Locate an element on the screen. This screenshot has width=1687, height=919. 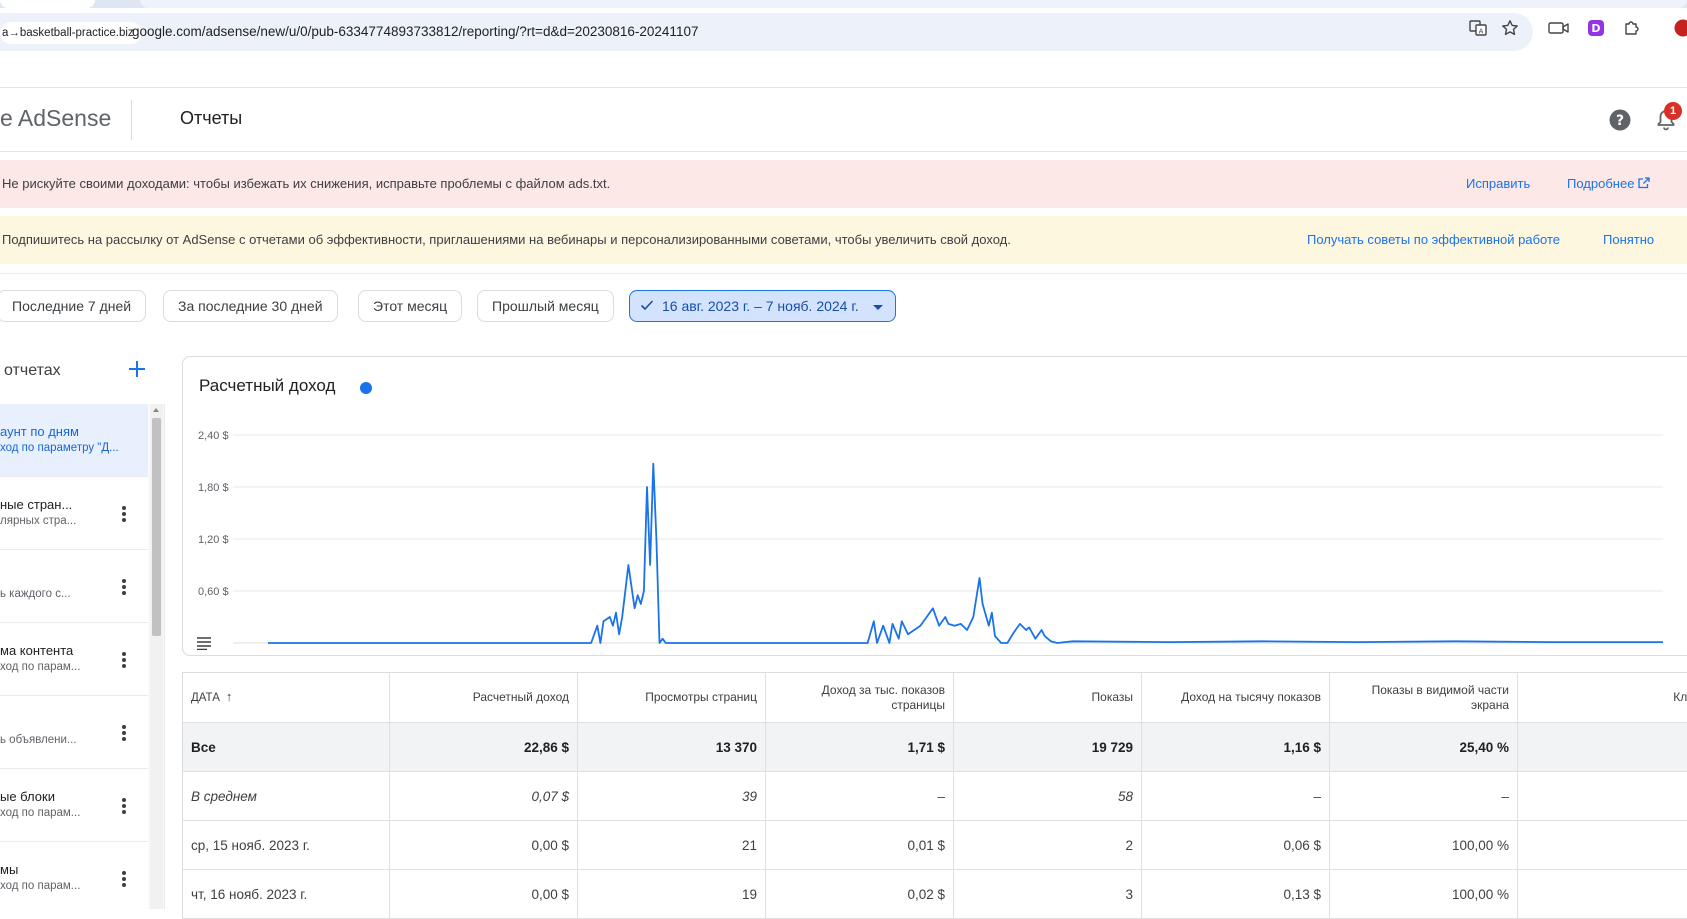
table-cell: 0,01 $ is located at coordinates (860, 845).